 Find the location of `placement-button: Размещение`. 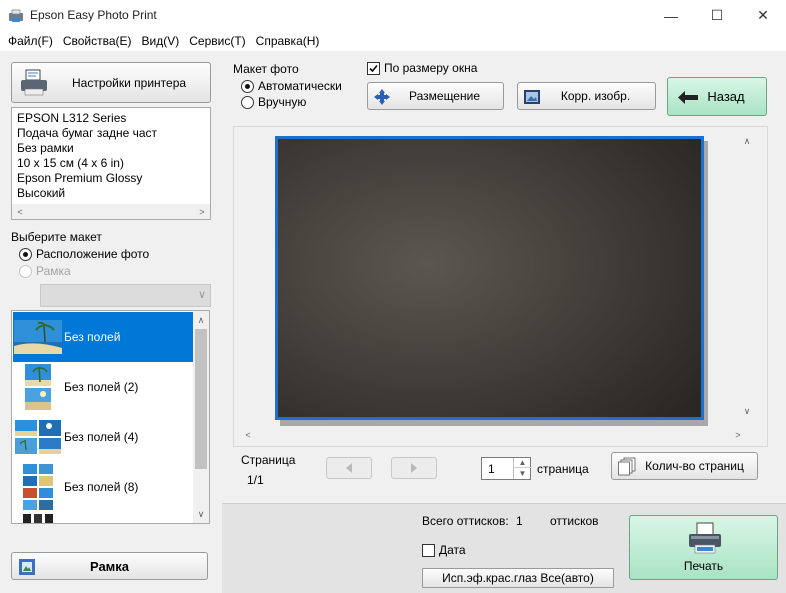

placement-button: Размещение is located at coordinates (435, 96).